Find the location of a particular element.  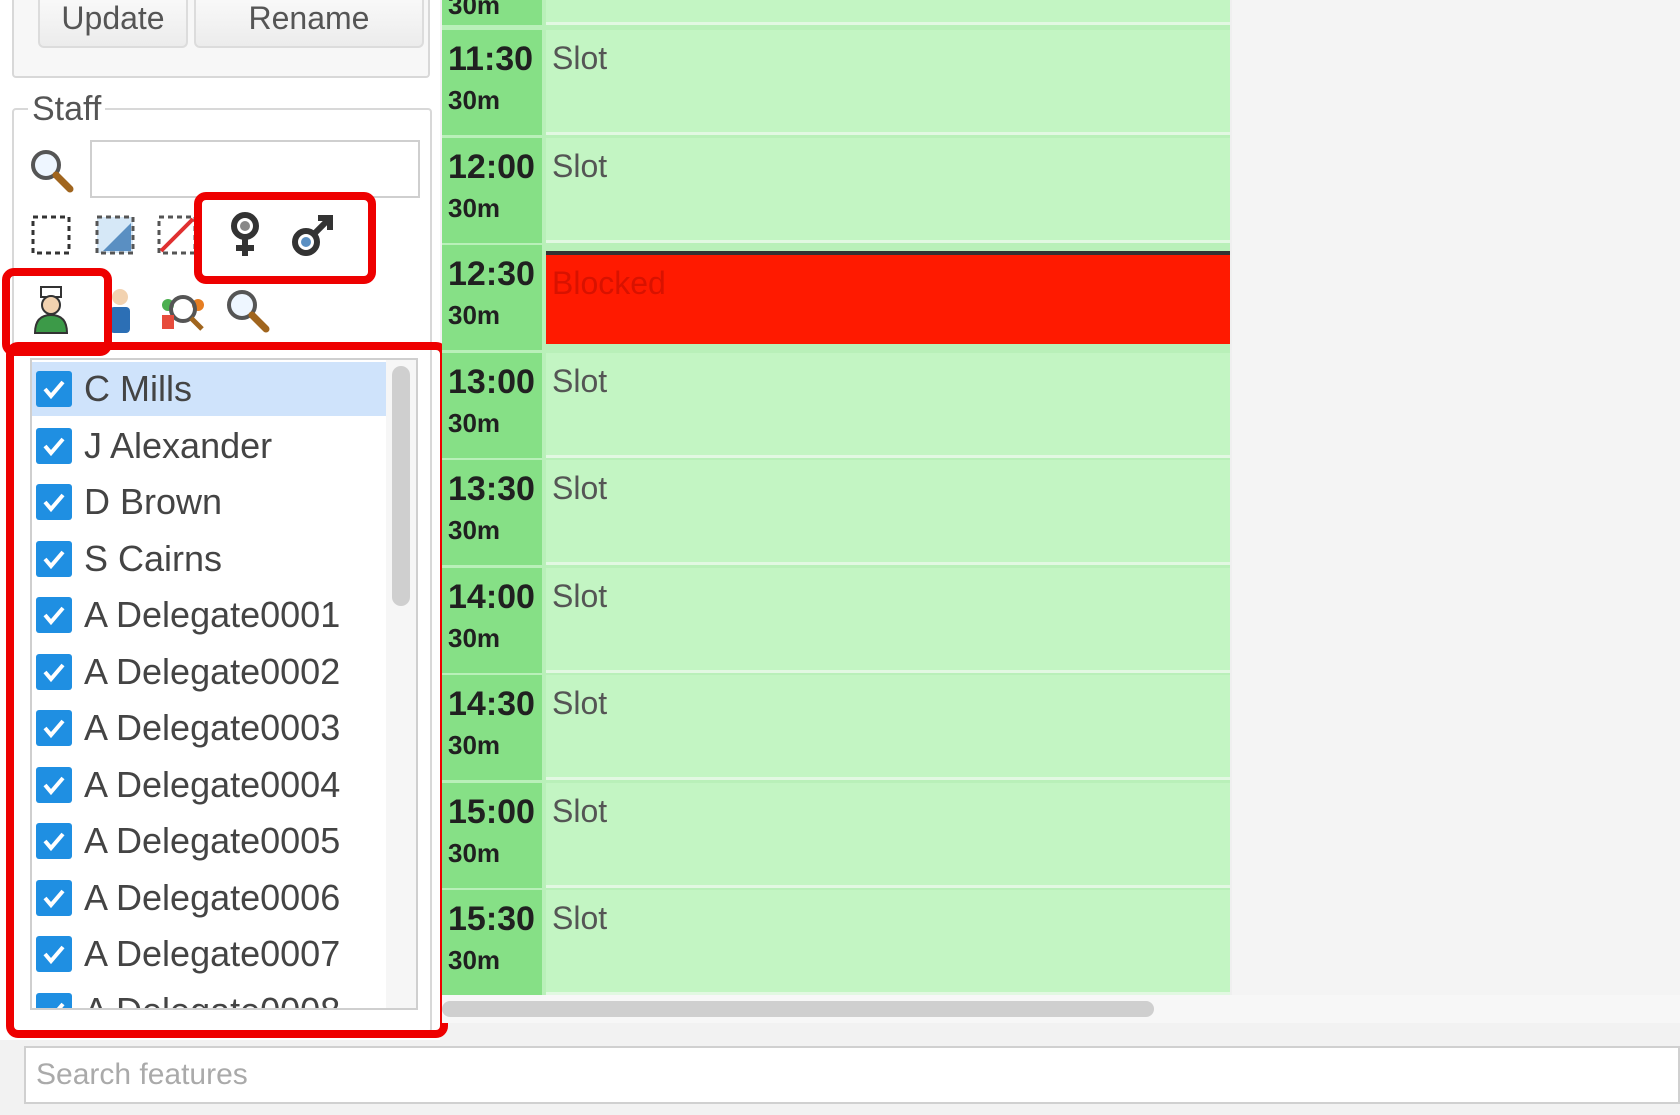

schedule-slot-row: 12:30 30m Blocked is located at coordinates (836, 297).